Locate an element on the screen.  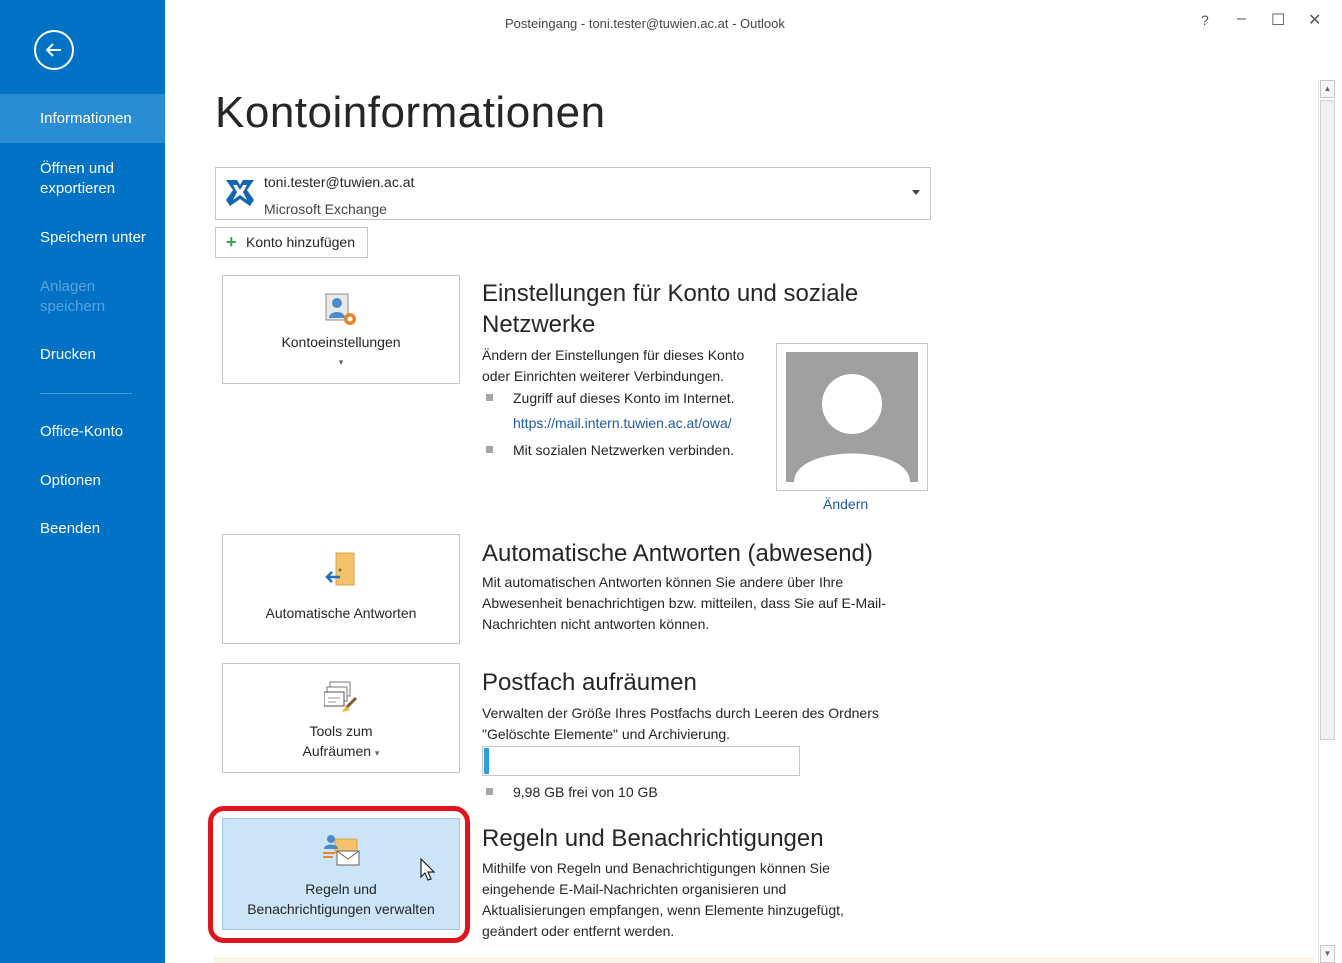
owa-link: https://mail.intern.tuwien.ac.at/owa/ is located at coordinates (622, 423).